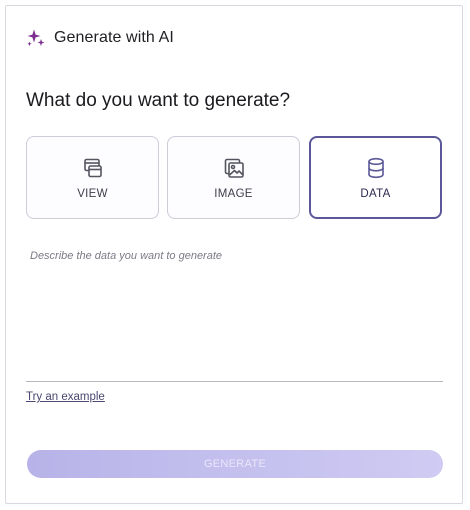 Image resolution: width=470 pixels, height=510 pixels. I want to click on option-data-label: DATA, so click(375, 193).